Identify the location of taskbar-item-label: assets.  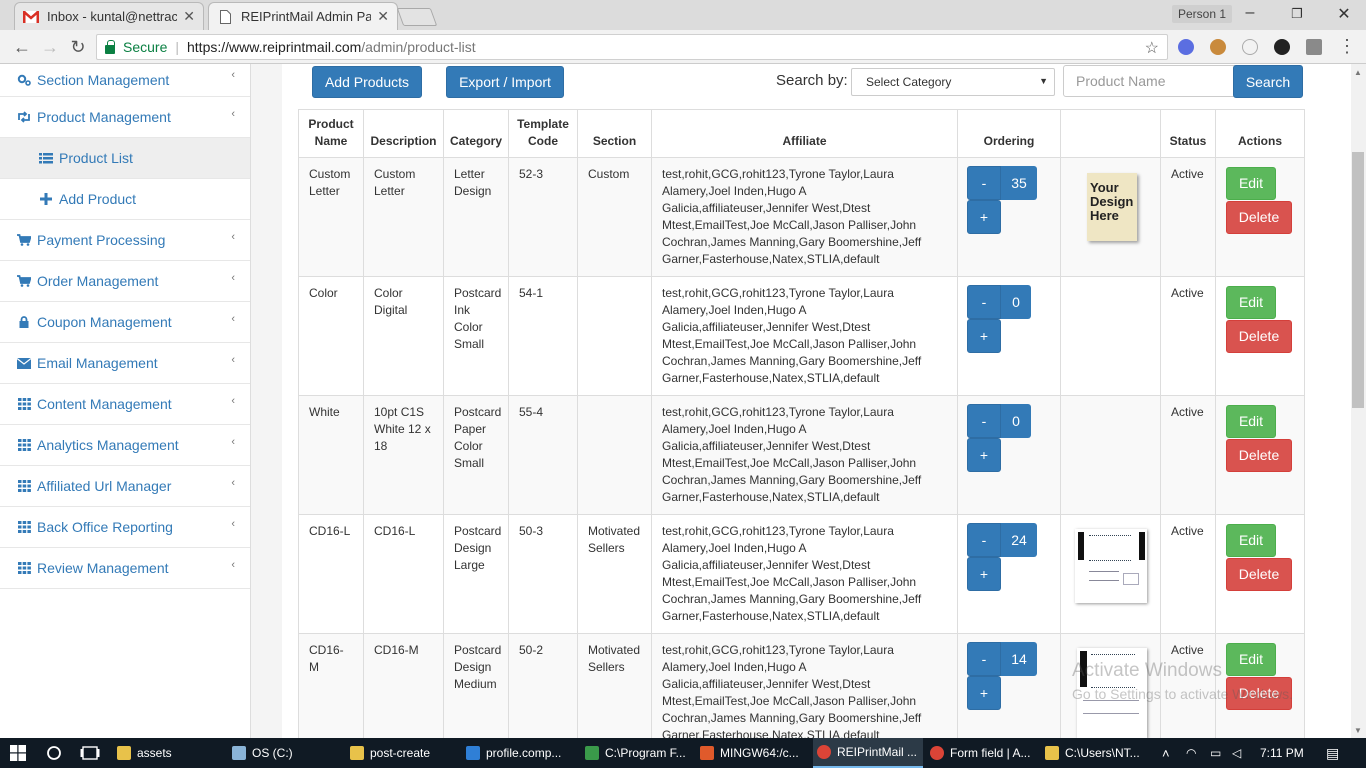
(154, 753).